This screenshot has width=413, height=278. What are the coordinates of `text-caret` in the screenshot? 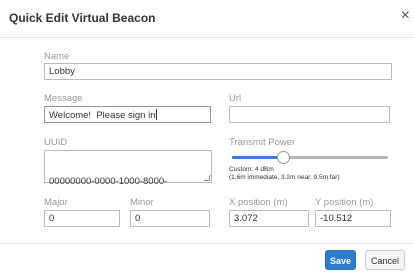 It's located at (156, 114).